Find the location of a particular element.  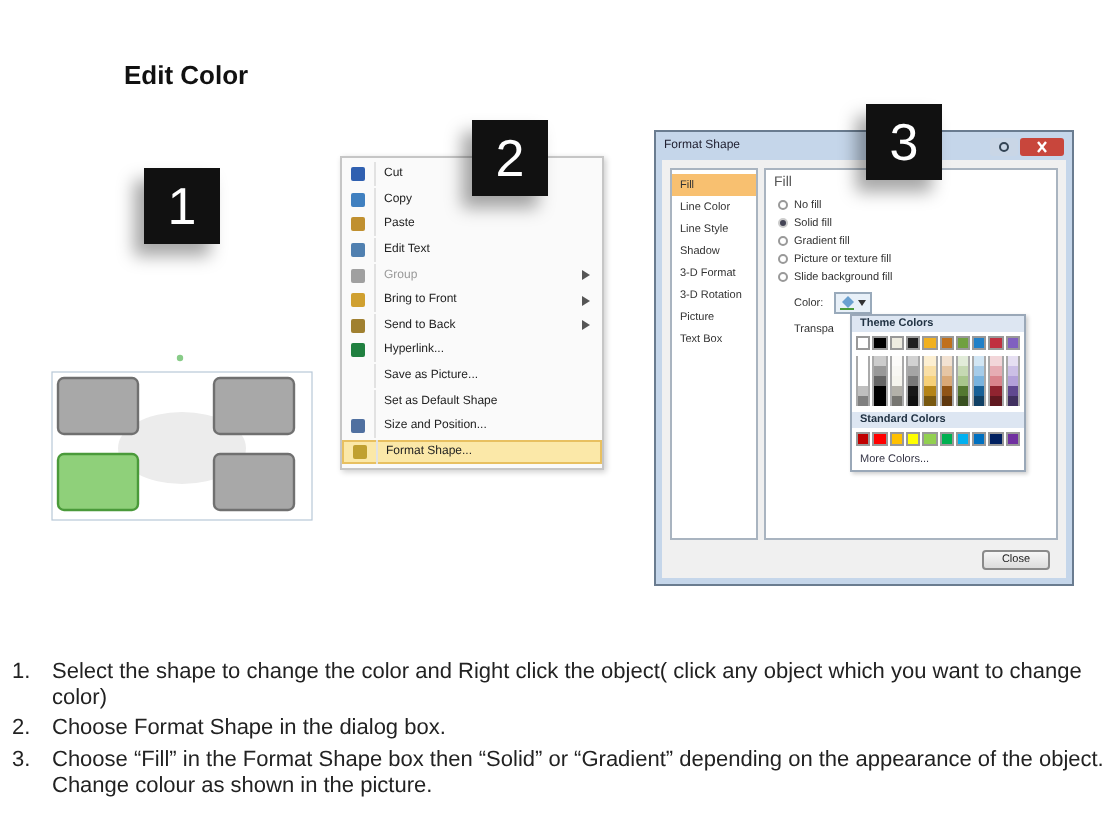

step-number: 2. is located at coordinates (22, 730).